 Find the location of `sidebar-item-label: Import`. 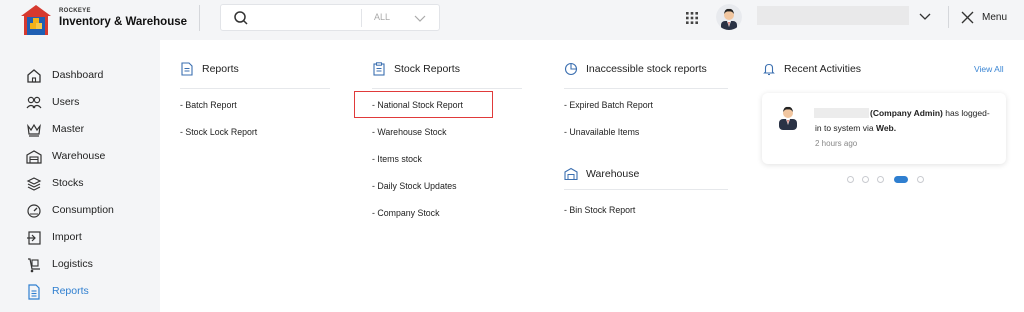

sidebar-item-label: Import is located at coordinates (67, 237).